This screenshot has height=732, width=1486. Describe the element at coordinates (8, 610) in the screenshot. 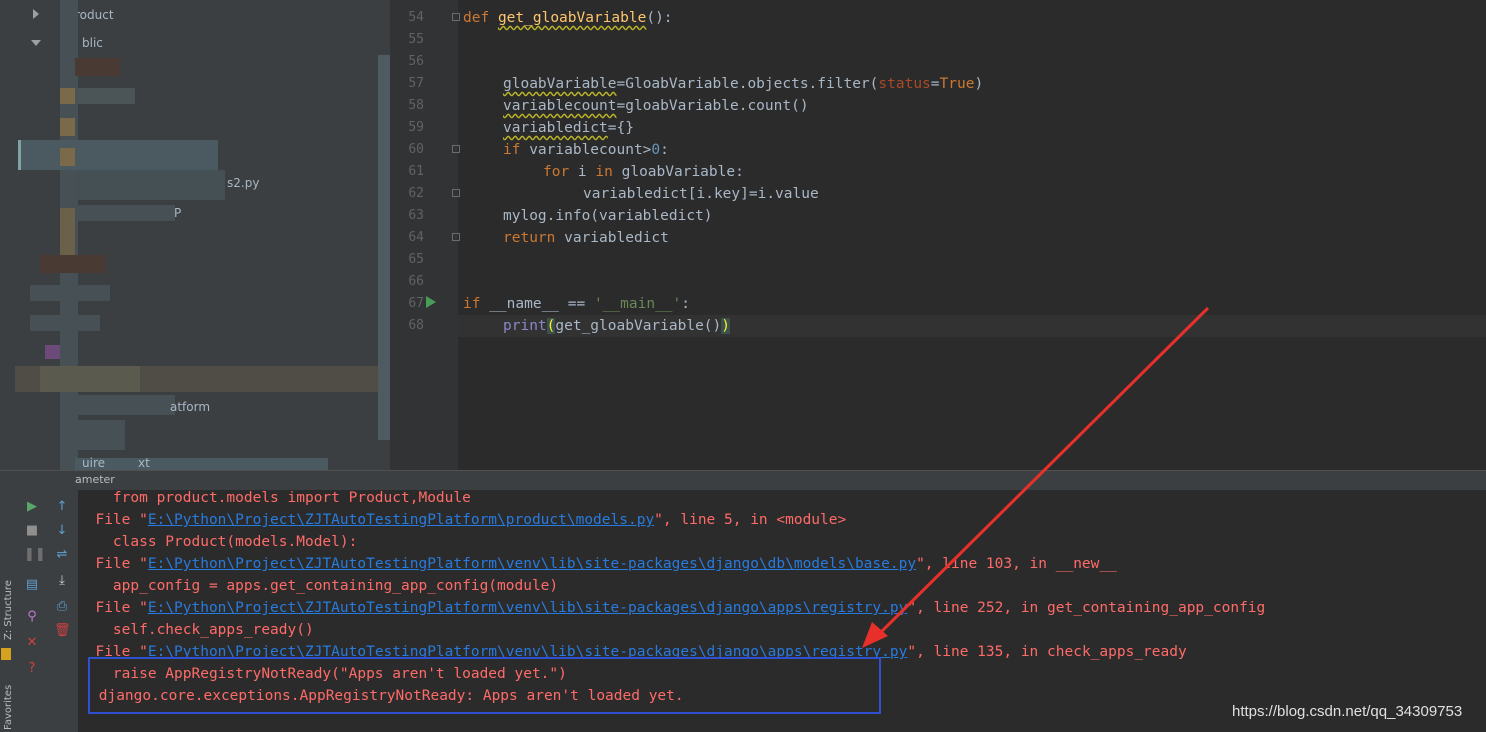

I see `structure-tab: Z: Structure` at that location.